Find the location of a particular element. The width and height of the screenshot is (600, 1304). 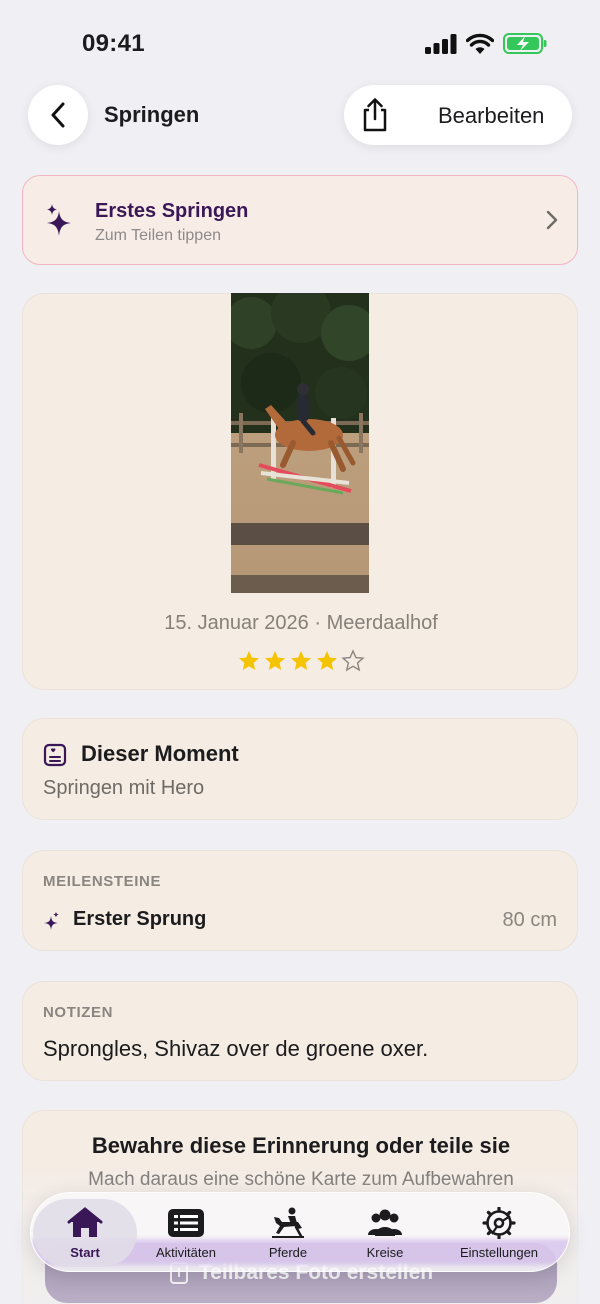

nav-actions: Bearbeiten is located at coordinates (458, 115).